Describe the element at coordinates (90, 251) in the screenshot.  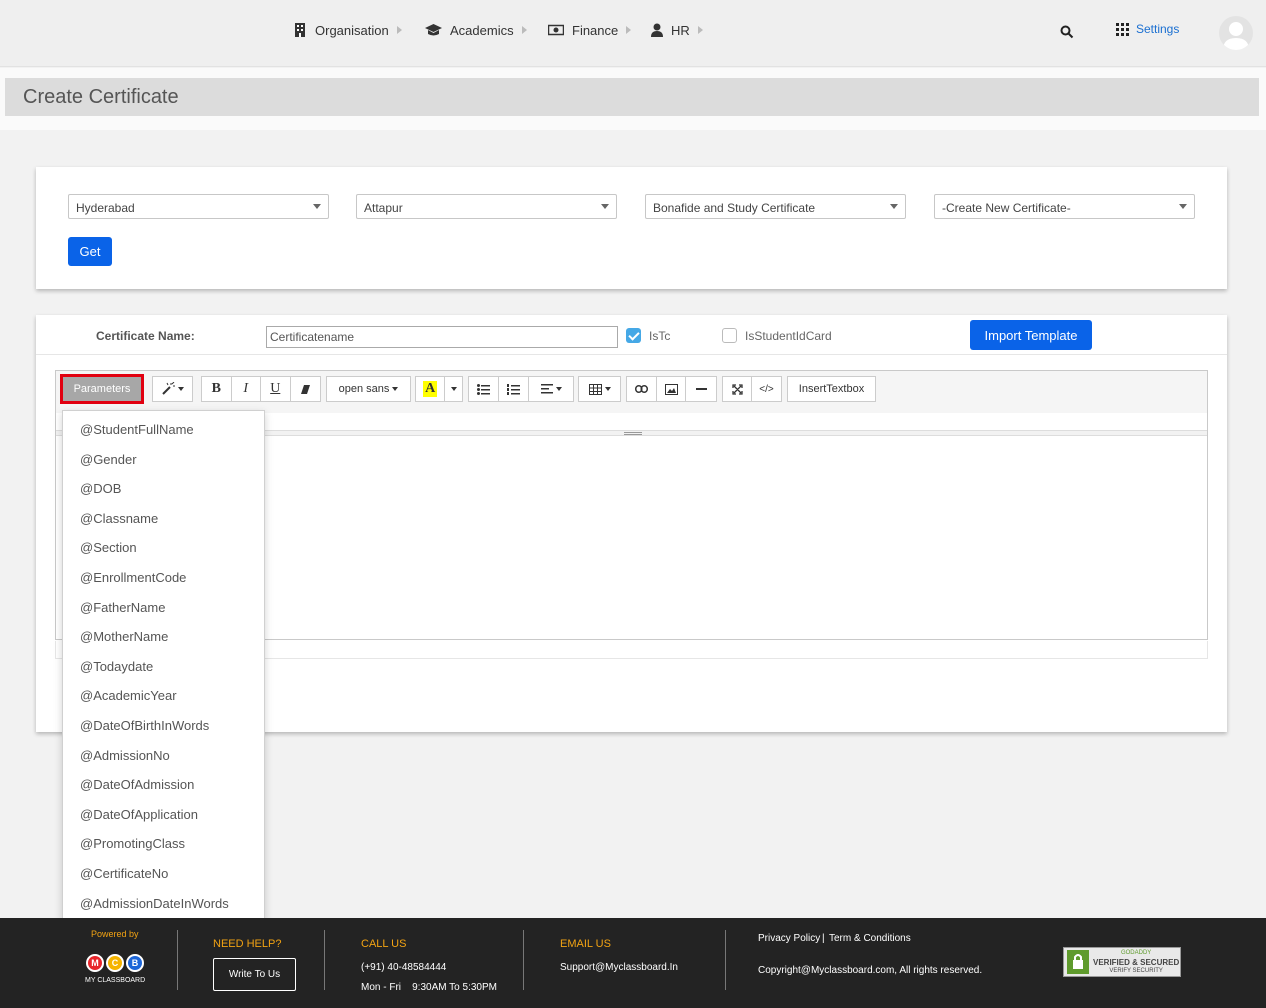
I see `get-button: Get` at that location.